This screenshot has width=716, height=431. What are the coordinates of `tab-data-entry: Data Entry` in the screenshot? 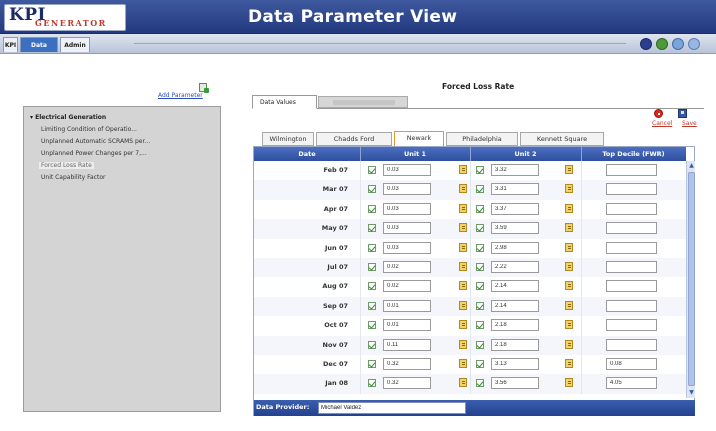 It's located at (39, 50).